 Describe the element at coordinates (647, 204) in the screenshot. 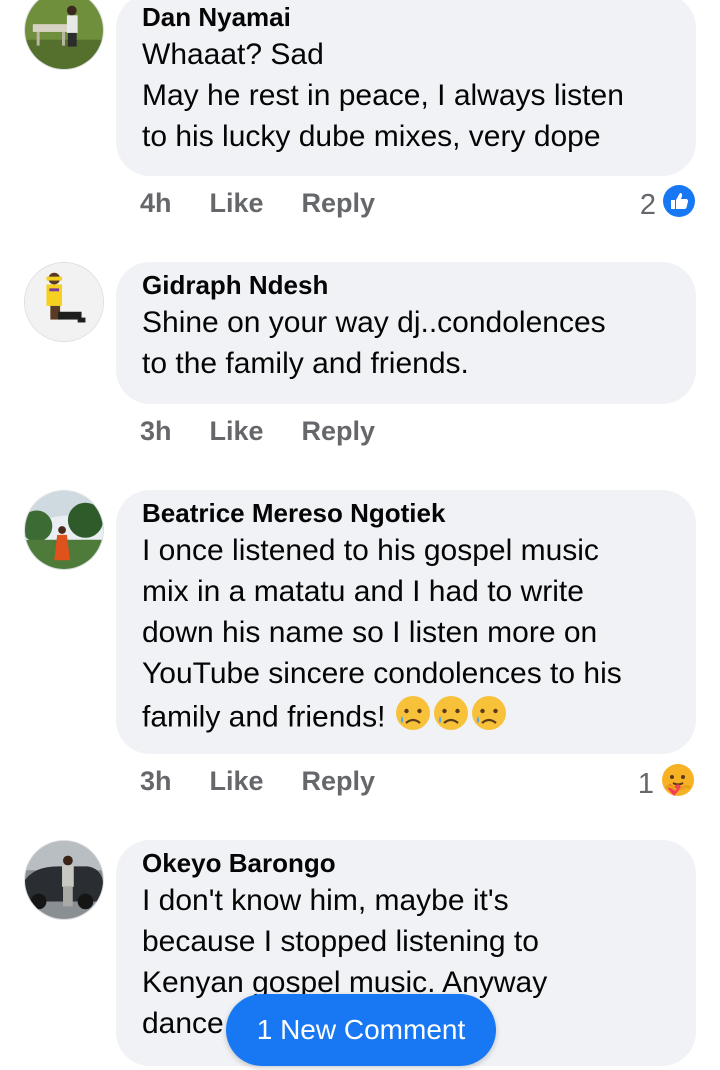

I see `reaction-count: 2` at that location.